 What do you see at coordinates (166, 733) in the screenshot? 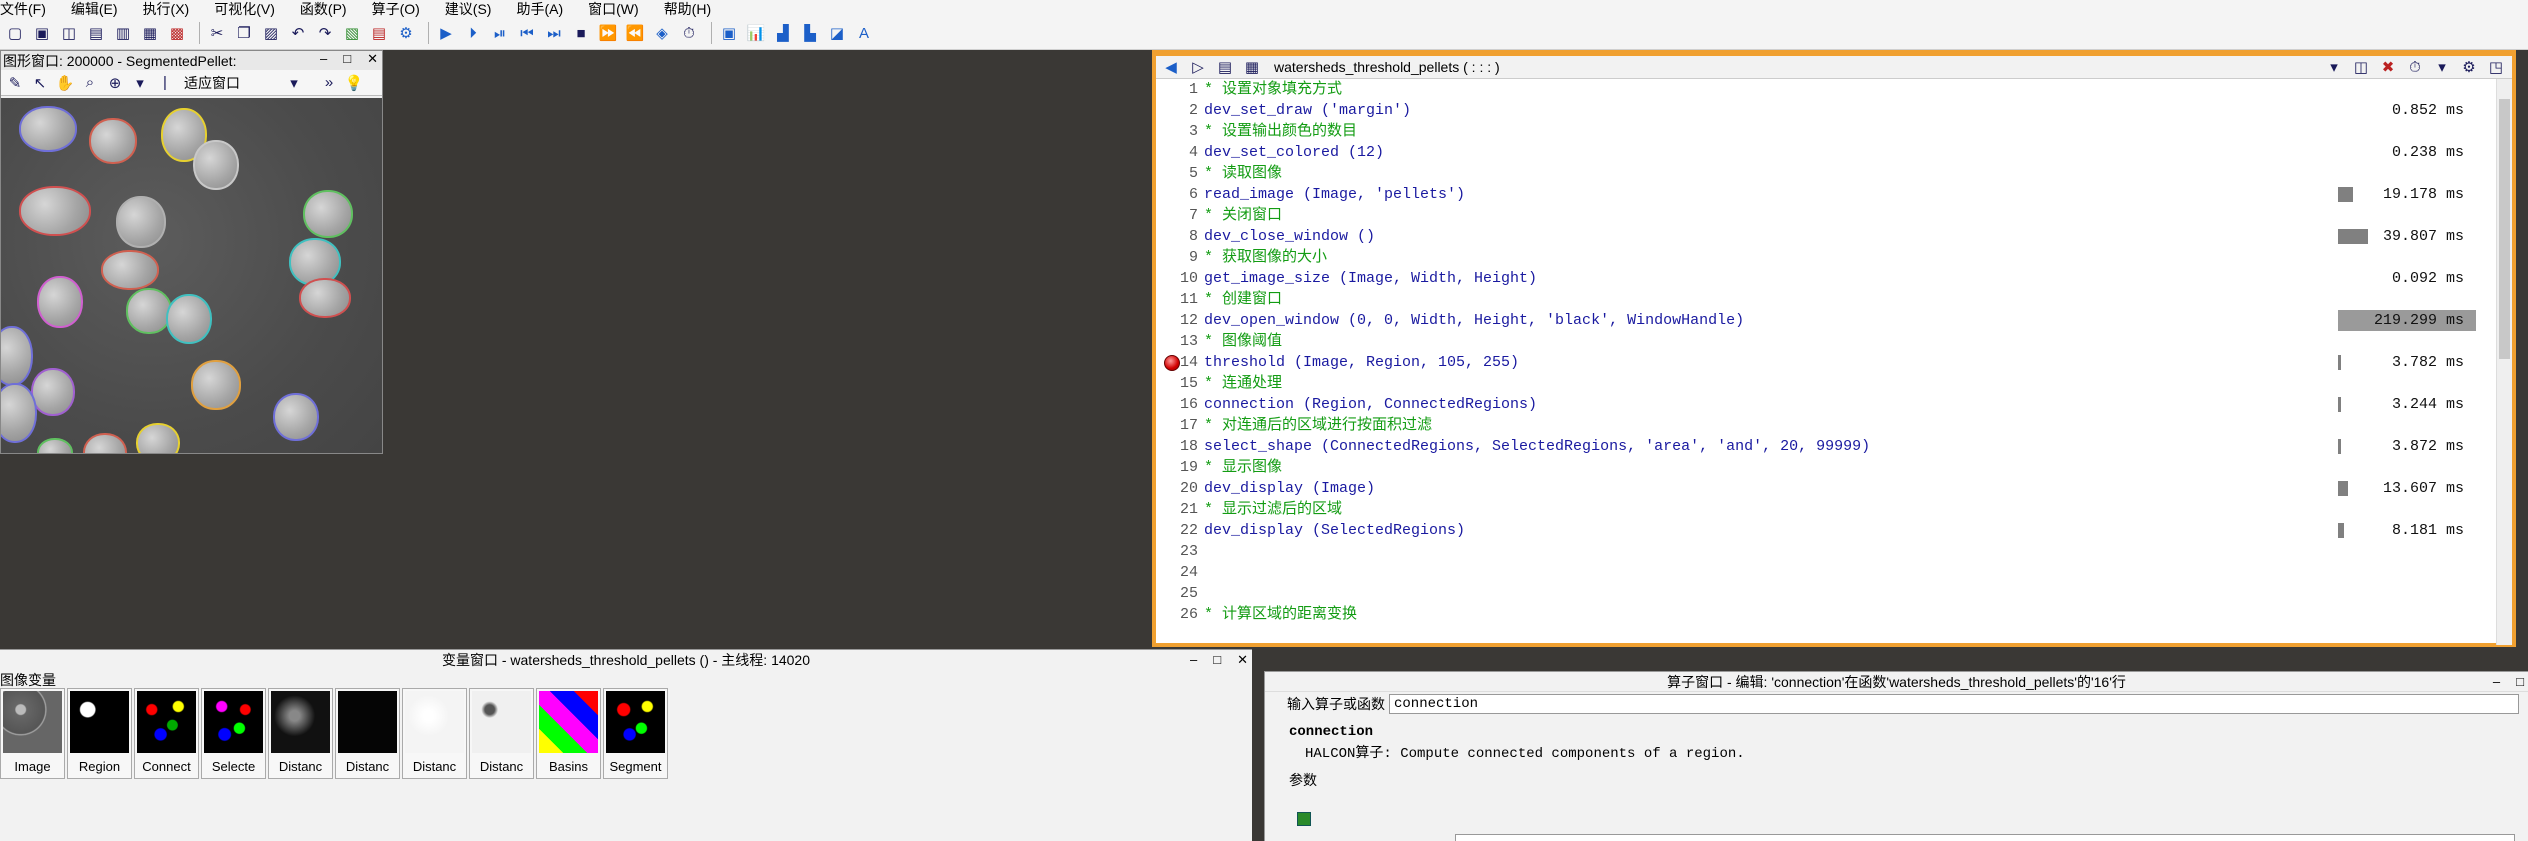
I see `variable-thumbnail: Connect` at bounding box center [166, 733].